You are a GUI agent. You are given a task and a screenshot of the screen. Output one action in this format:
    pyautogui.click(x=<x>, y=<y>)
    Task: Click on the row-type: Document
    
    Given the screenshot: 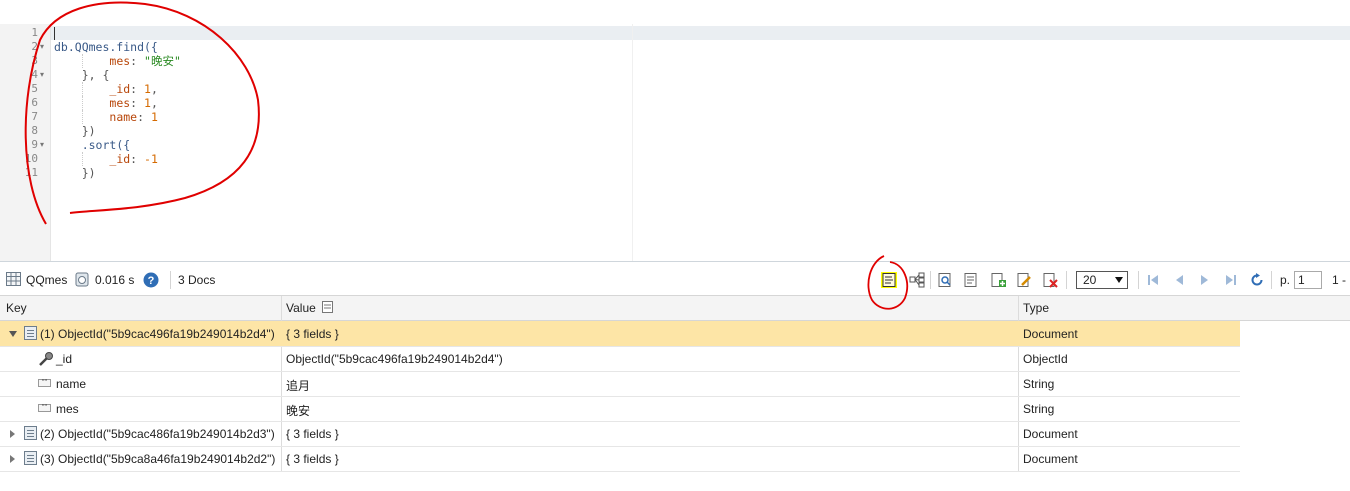 What is the action you would take?
    pyautogui.click(x=1050, y=434)
    